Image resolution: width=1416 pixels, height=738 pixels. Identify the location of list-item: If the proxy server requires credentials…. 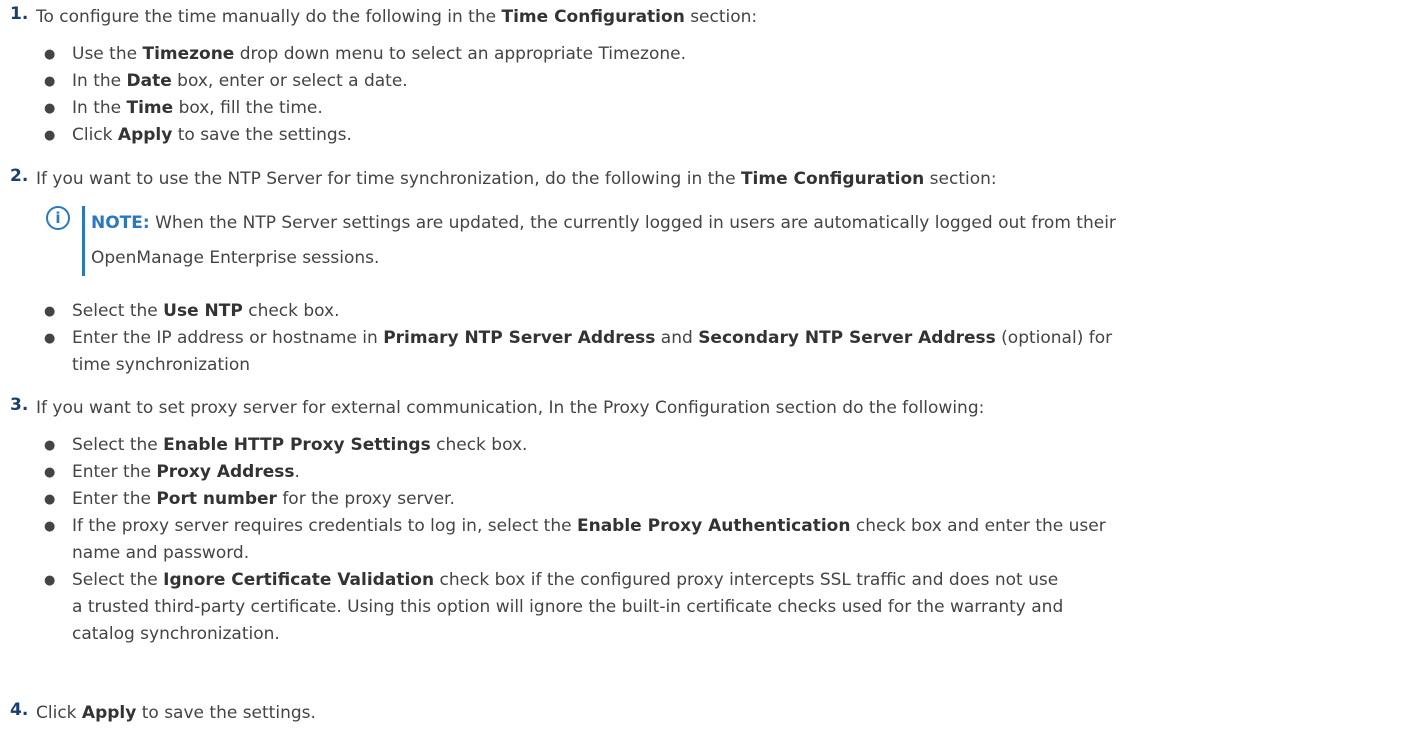
(589, 539).